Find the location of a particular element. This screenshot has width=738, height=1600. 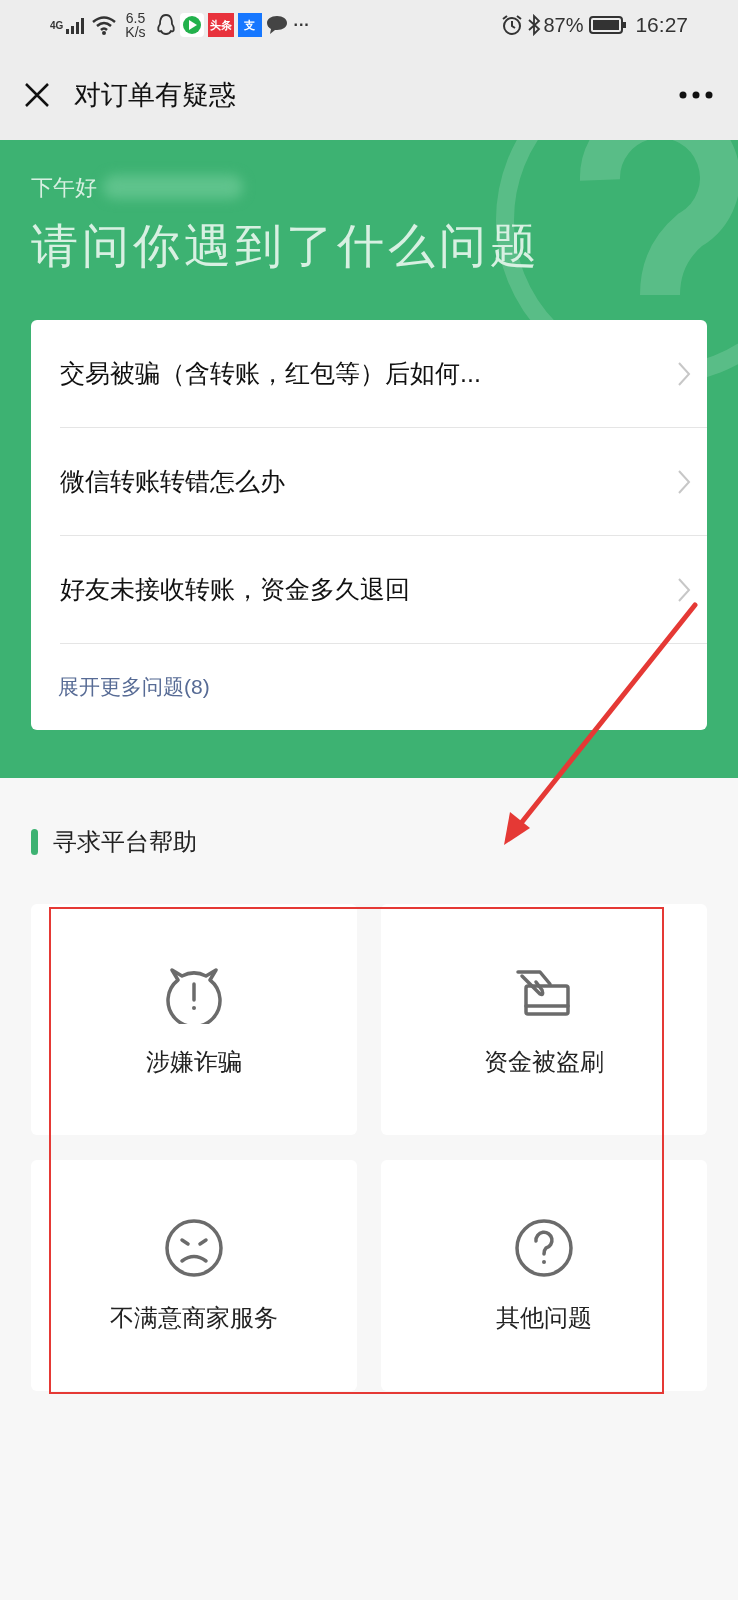

question-heading: 请问你遇到了什么问题 is located at coordinates (286, 246).